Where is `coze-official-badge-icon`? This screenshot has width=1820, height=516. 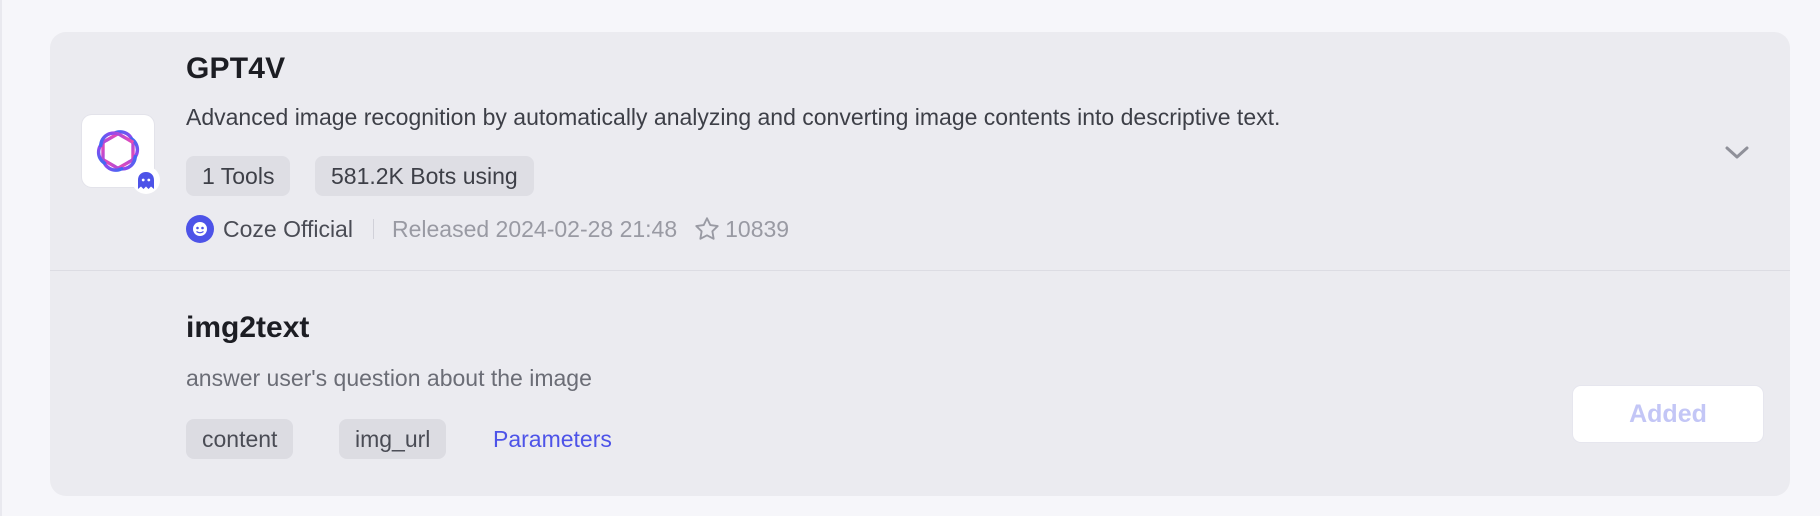
coze-official-badge-icon is located at coordinates (146, 180).